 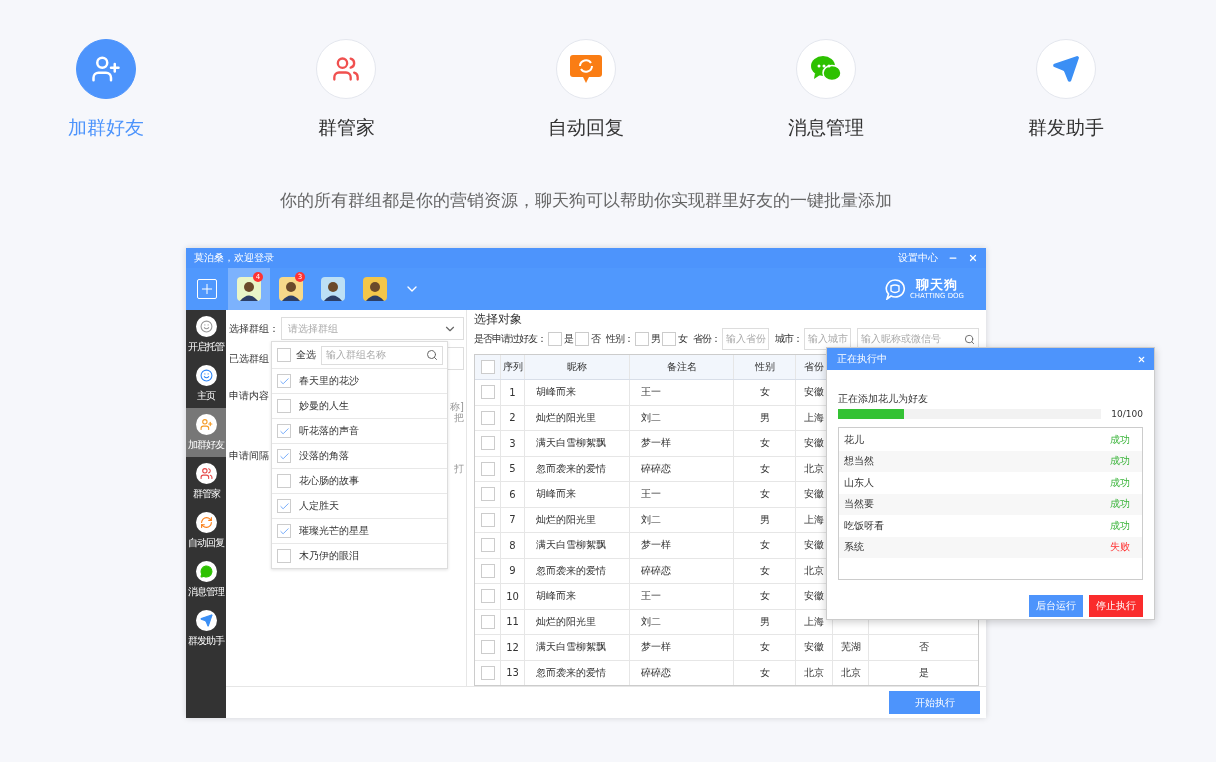 What do you see at coordinates (206, 628) in the screenshot?
I see `sidebar-item: 群发助手` at bounding box center [206, 628].